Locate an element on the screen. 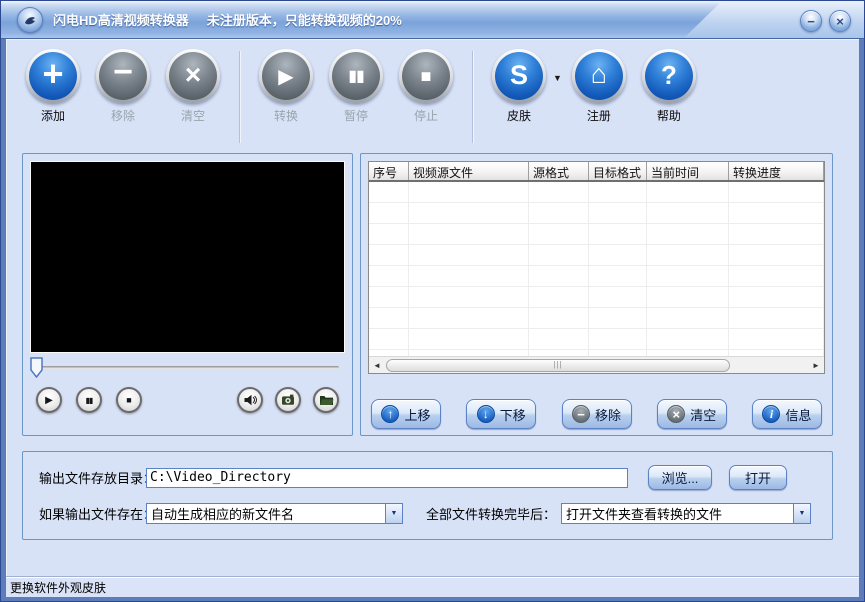 The height and width of the screenshot is (602, 865). titlebar: 闪电HD高清视频转换器 未注册版本，只能转换视频的20% − × is located at coordinates (432, 20).